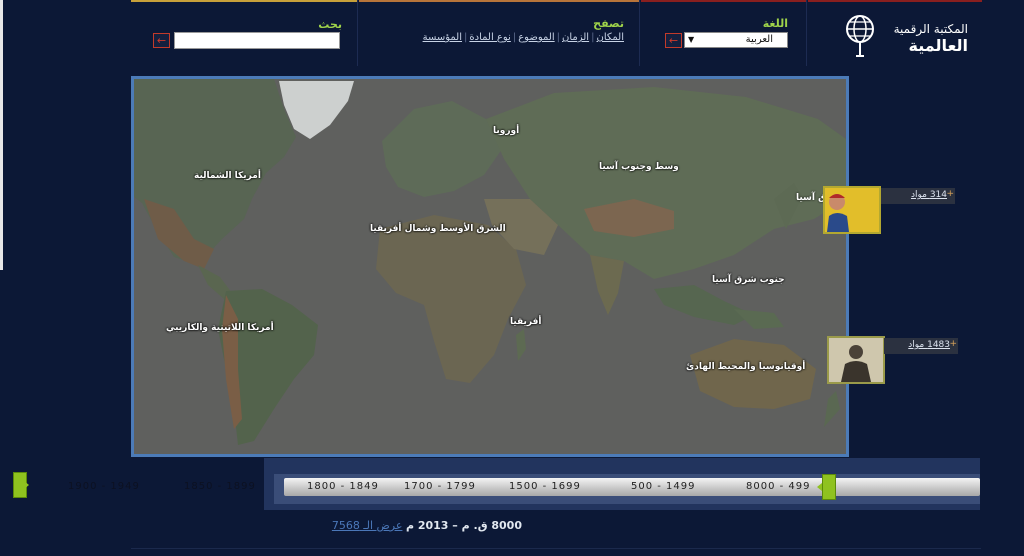  What do you see at coordinates (639, 167) in the screenshot?
I see `region-central-south-asia: وسط وجنوب آسيا` at bounding box center [639, 167].